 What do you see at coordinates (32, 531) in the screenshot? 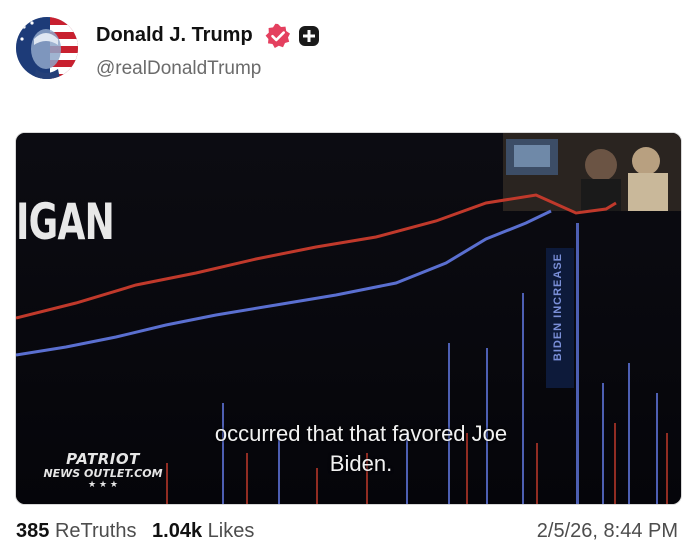
I see `retruths-count: 385` at bounding box center [32, 531].